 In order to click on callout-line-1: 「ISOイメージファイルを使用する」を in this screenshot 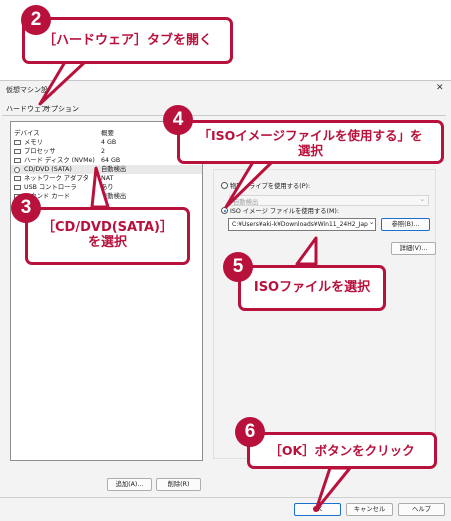, I will do `click(310, 135)`.